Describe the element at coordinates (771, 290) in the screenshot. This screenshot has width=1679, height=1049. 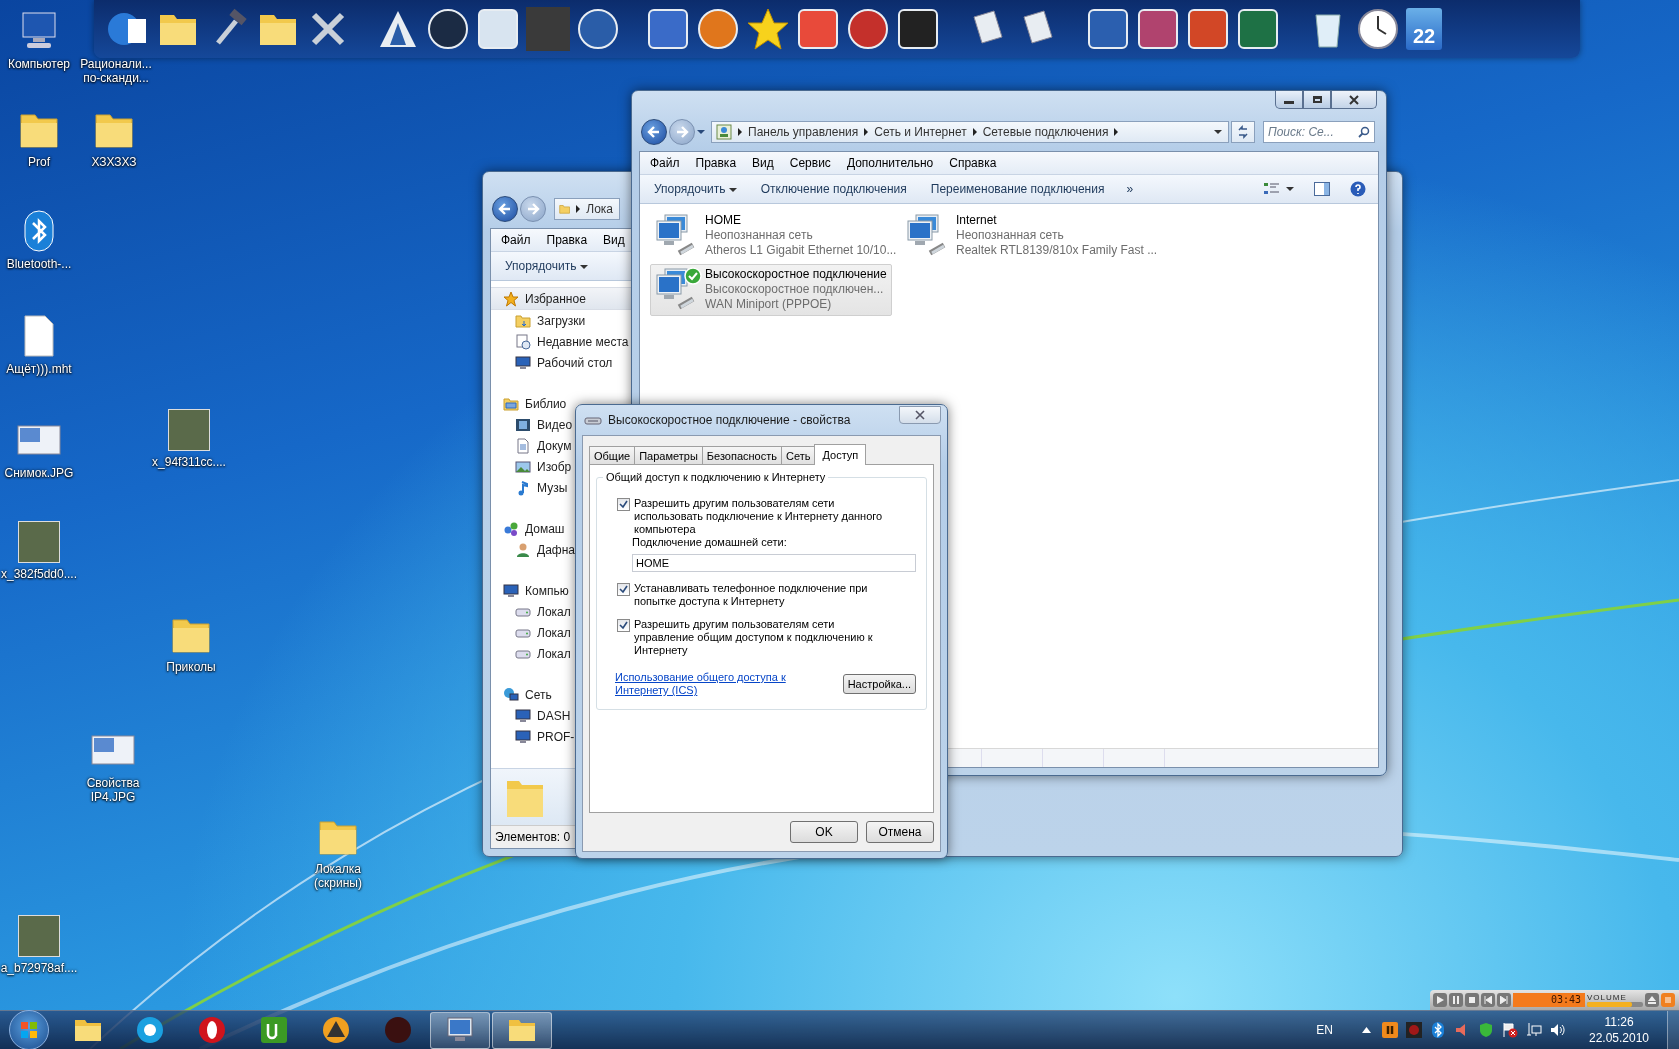
I see `connection-item: Высокоскоростное подключение Высокоскоростное подключен... WAN Miniport (PPPOE)` at that location.